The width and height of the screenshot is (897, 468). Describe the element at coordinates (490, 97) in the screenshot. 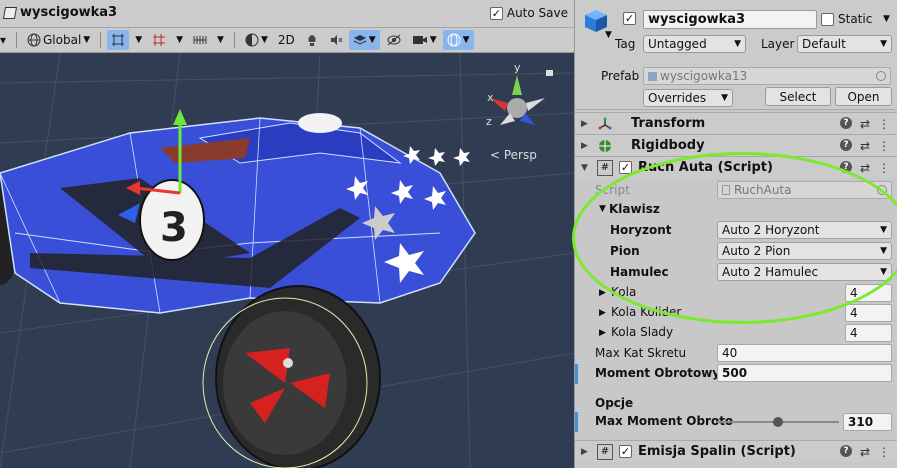

I see `gizmo-x-label: x` at that location.